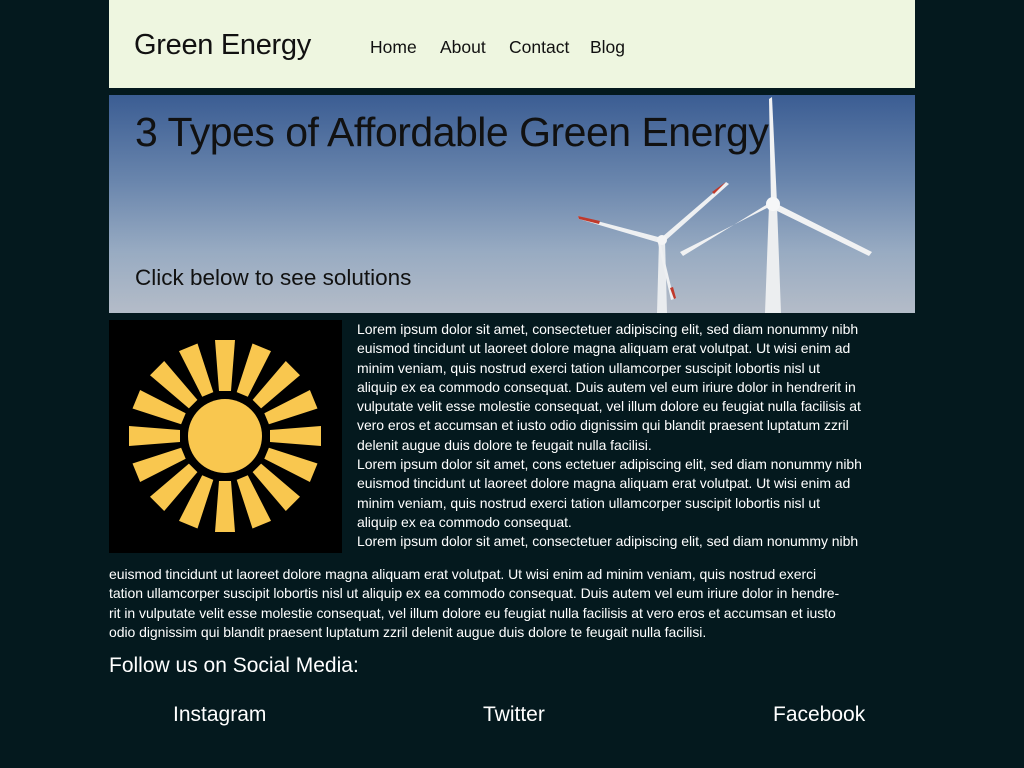 The width and height of the screenshot is (1024, 768). Describe the element at coordinates (819, 715) in the screenshot. I see `facebook-link: Facebook` at that location.